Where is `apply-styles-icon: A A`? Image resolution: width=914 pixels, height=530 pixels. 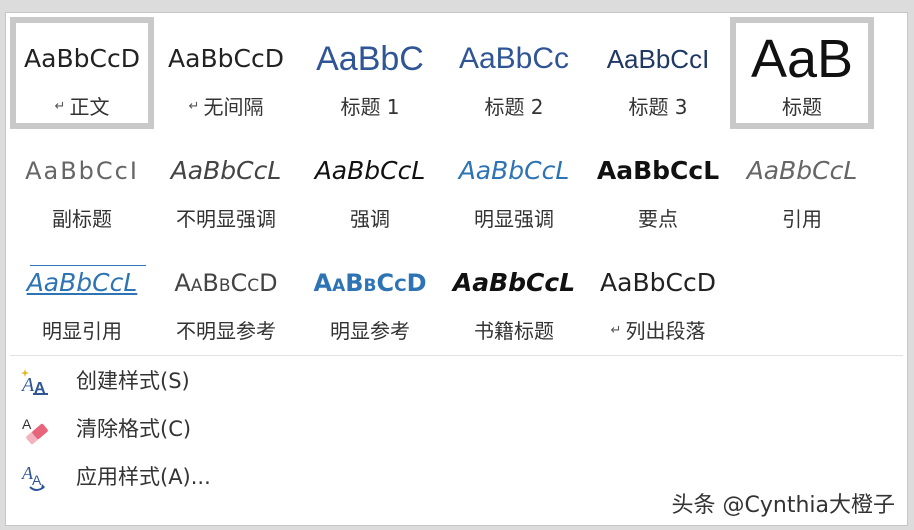 apply-styles-icon: A A is located at coordinates (35, 478).